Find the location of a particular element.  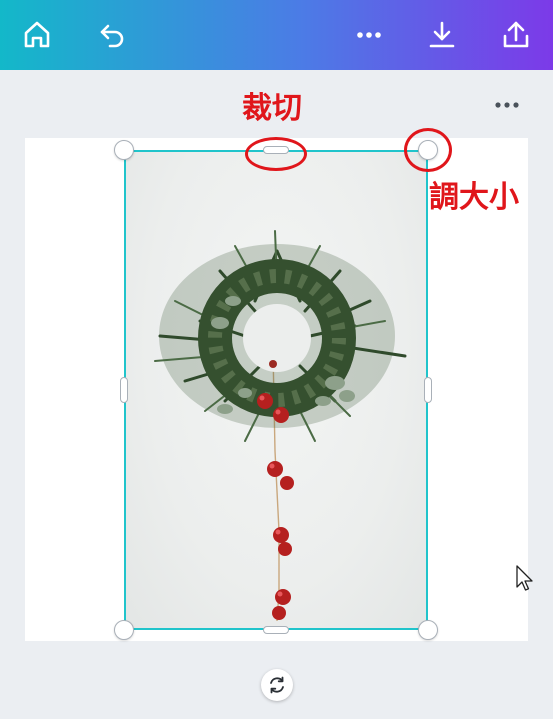

home-button is located at coordinates (37, 35).